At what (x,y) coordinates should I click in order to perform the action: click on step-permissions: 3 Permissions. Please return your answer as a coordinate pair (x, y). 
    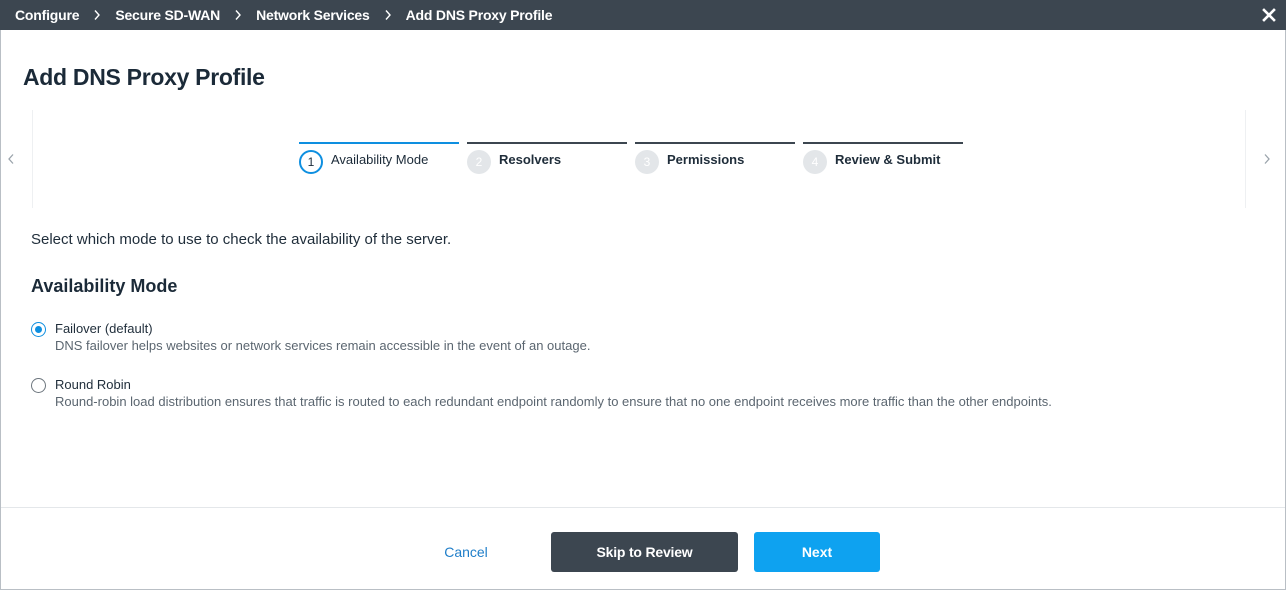
    Looking at the image, I should click on (715, 158).